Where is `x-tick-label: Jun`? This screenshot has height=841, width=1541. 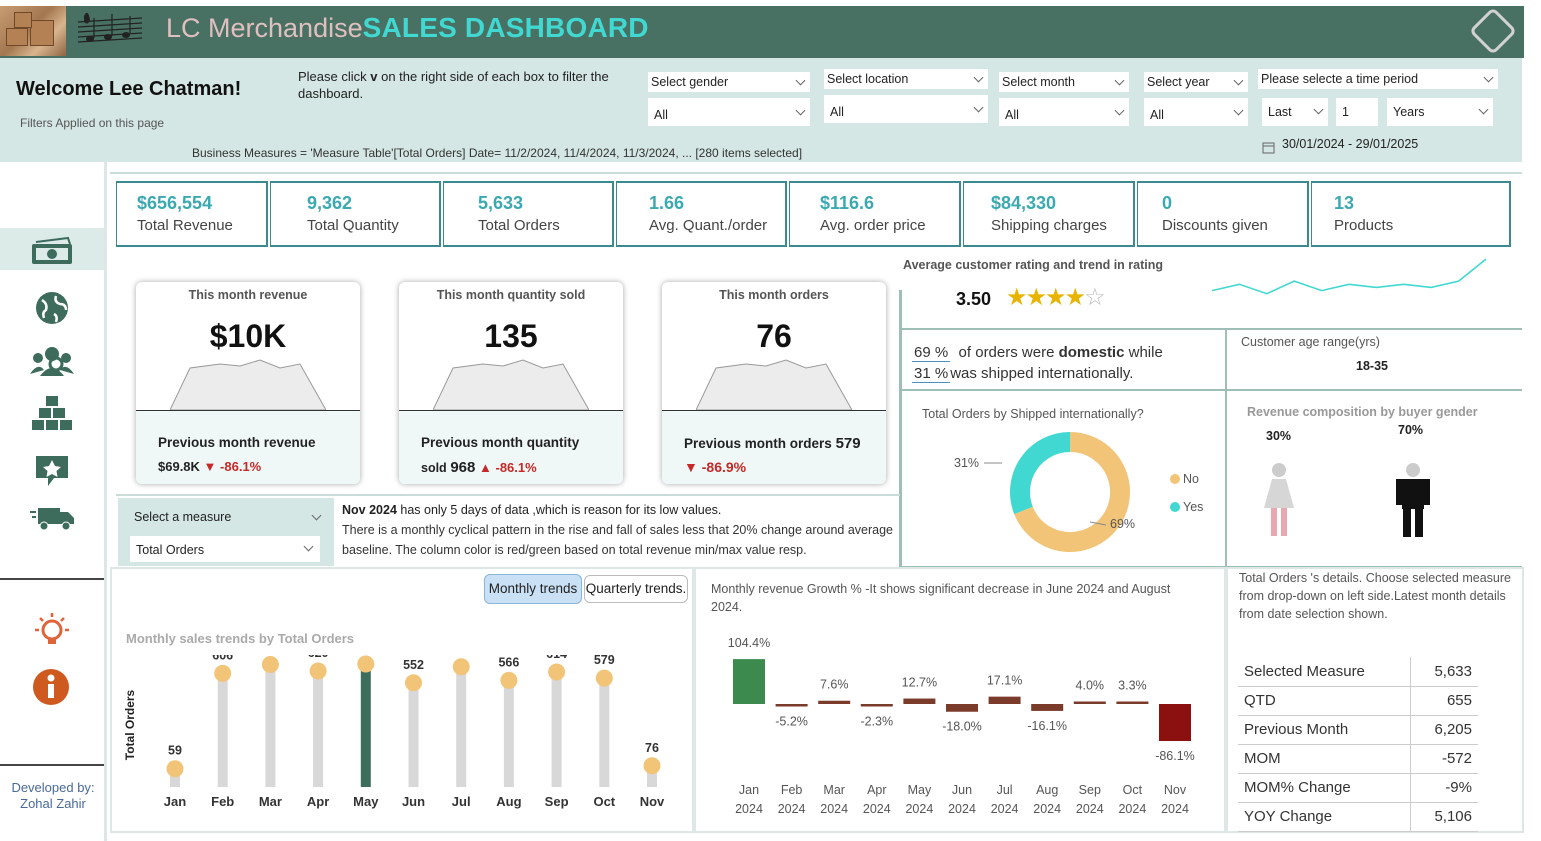
x-tick-label: Jun is located at coordinates (413, 801).